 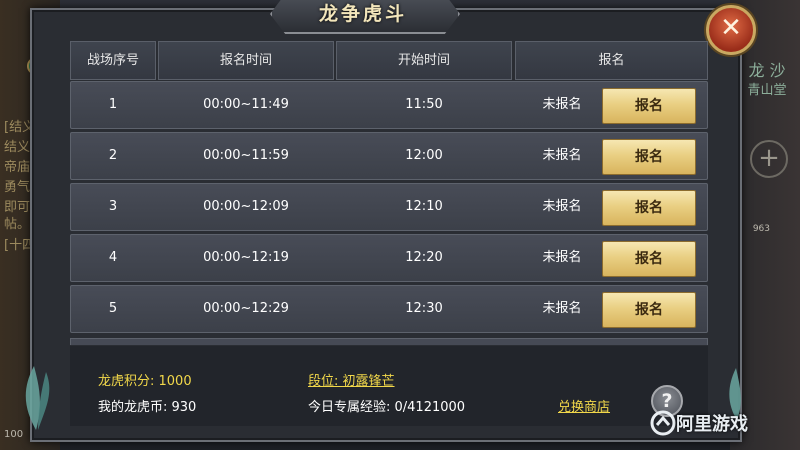 What do you see at coordinates (113, 104) in the screenshot?
I see `row-index: 1` at bounding box center [113, 104].